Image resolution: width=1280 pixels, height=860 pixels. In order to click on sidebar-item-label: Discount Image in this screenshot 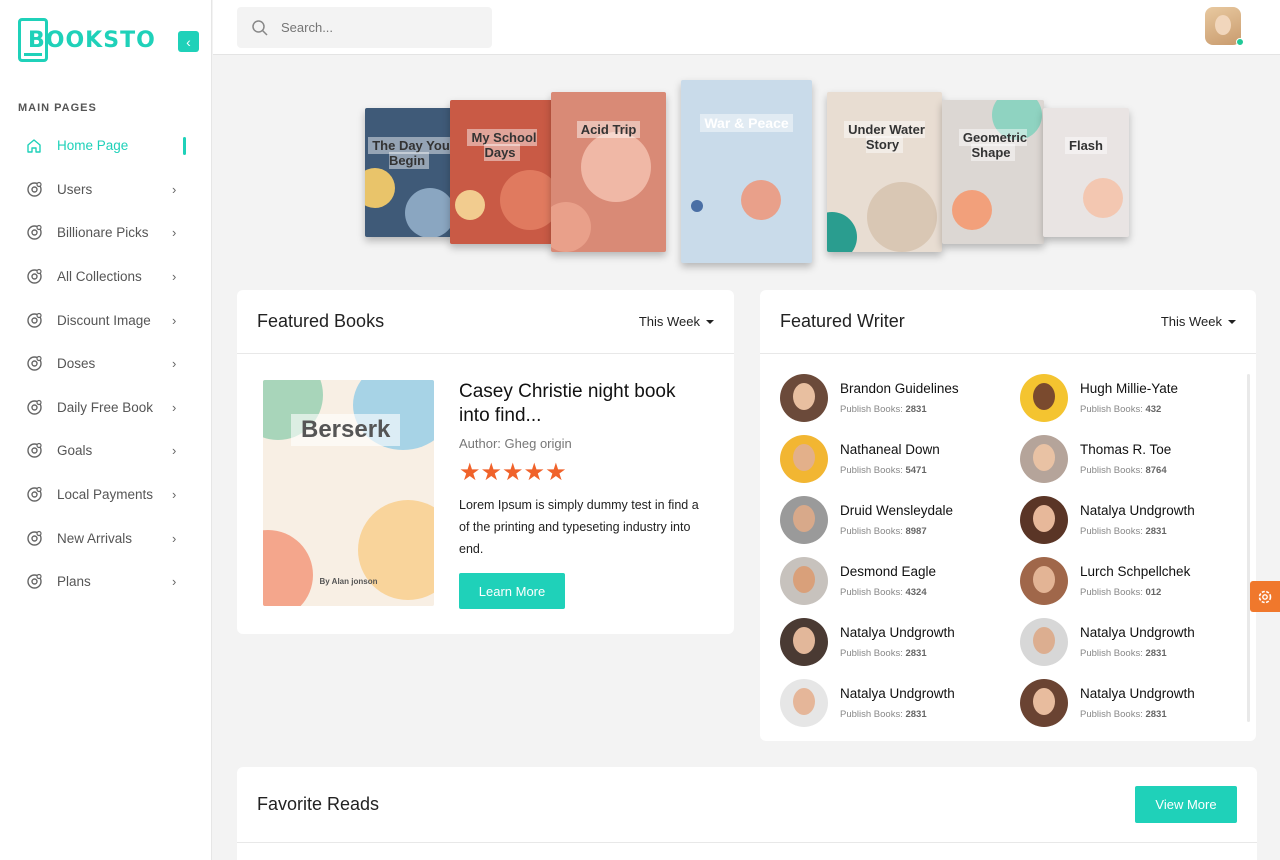, I will do `click(104, 320)`.